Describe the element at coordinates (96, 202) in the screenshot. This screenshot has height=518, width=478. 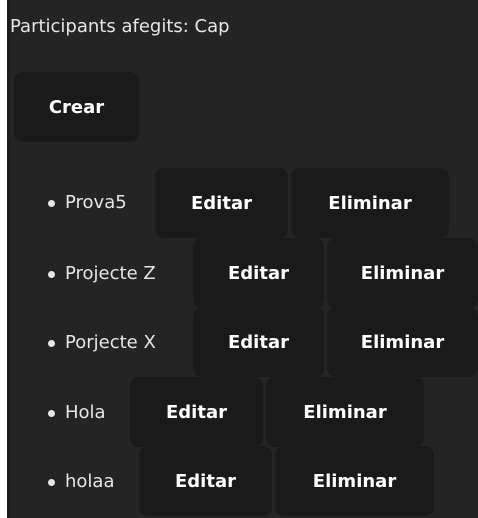
I see `project-name: Prova5` at that location.